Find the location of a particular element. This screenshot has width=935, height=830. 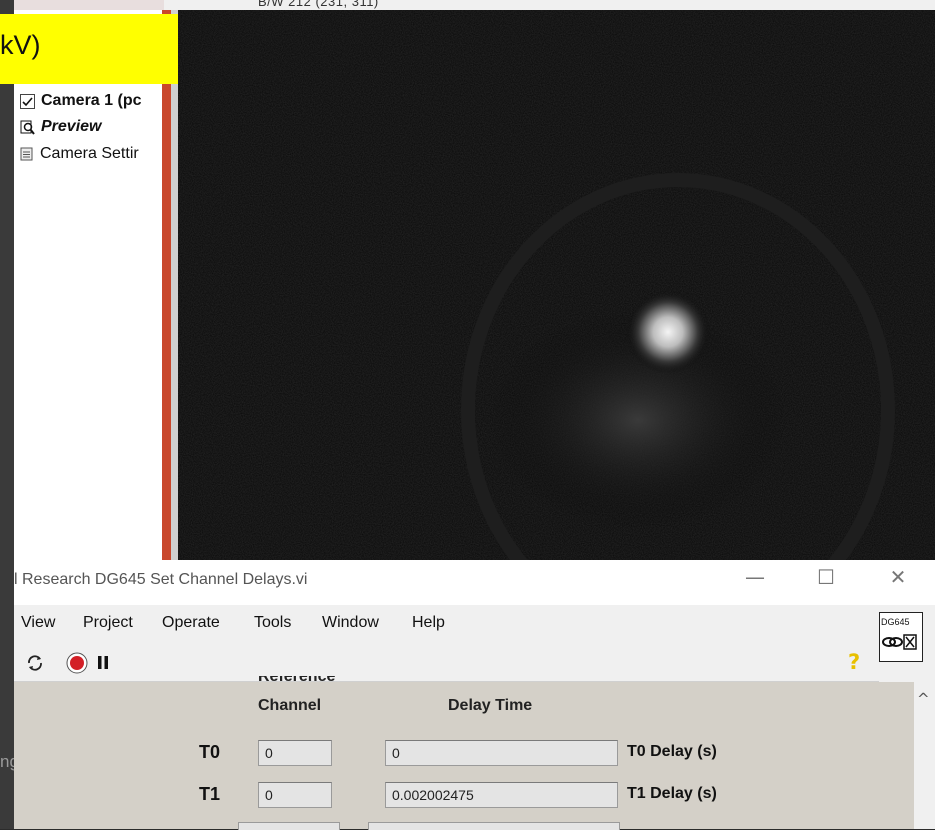

desktop-strip is located at coordinates (7, 414).